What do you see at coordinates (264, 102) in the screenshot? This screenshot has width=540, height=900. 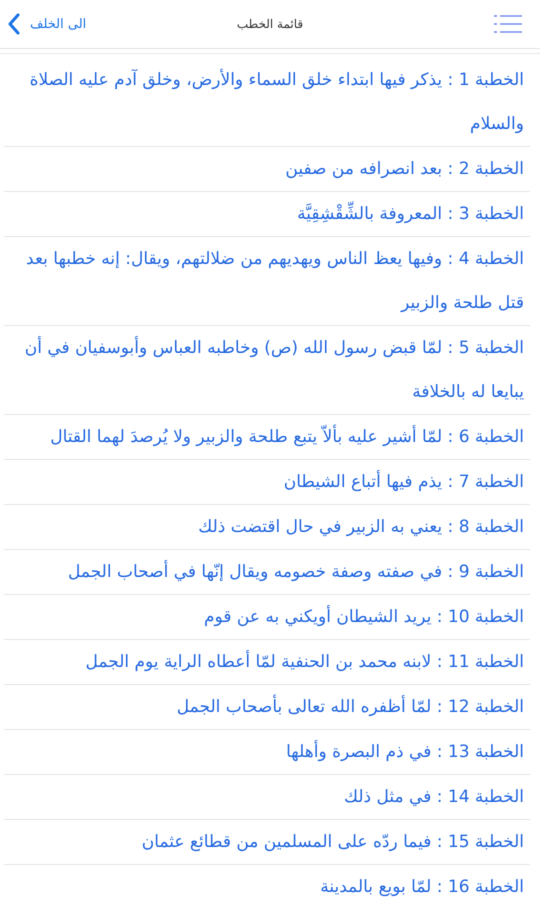 I see `sermon-list-item: الخطبة 1 : يذكر فيها ابتداء خلق السماء والأرض، وخلق آدم عليه الصلاة والسلام` at bounding box center [264, 102].